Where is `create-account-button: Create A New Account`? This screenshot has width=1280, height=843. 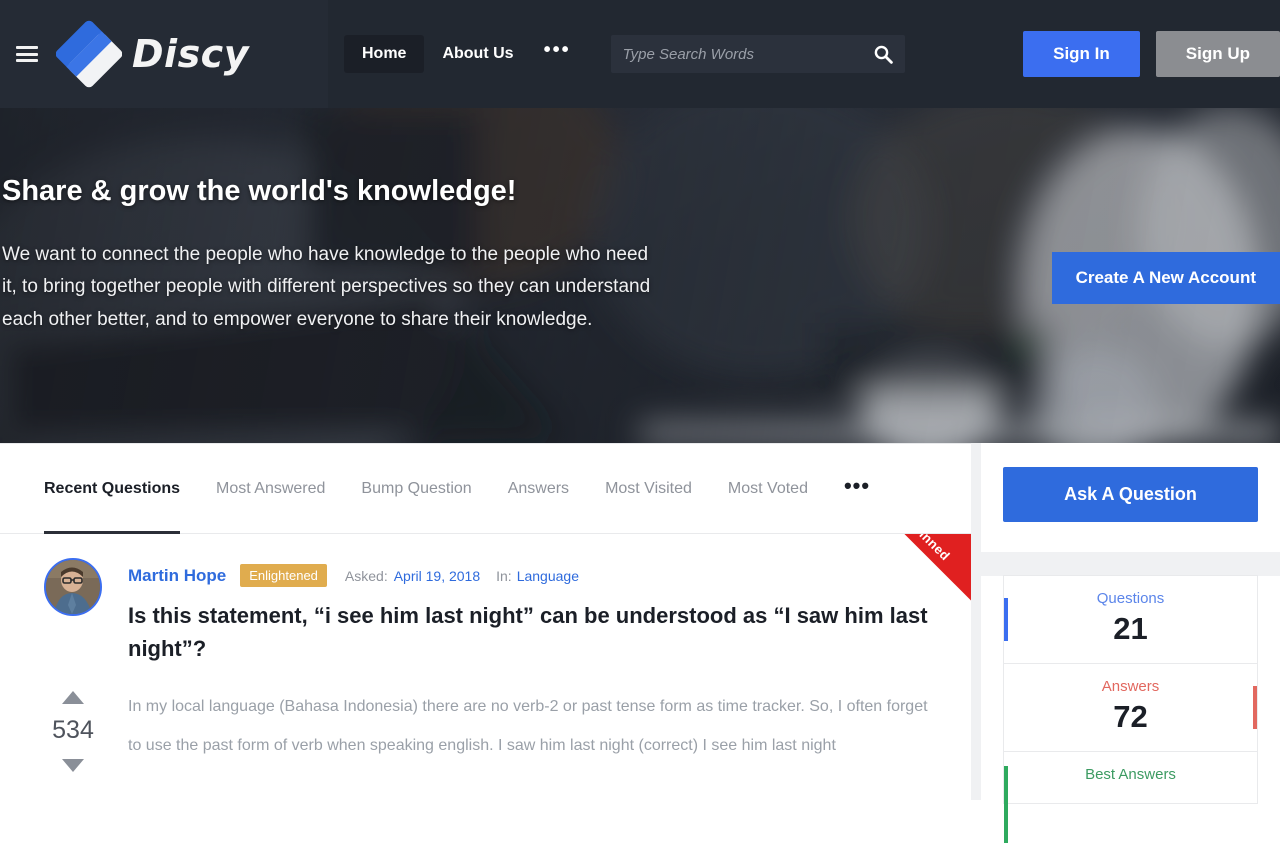
create-account-button: Create A New Account is located at coordinates (1165, 278).